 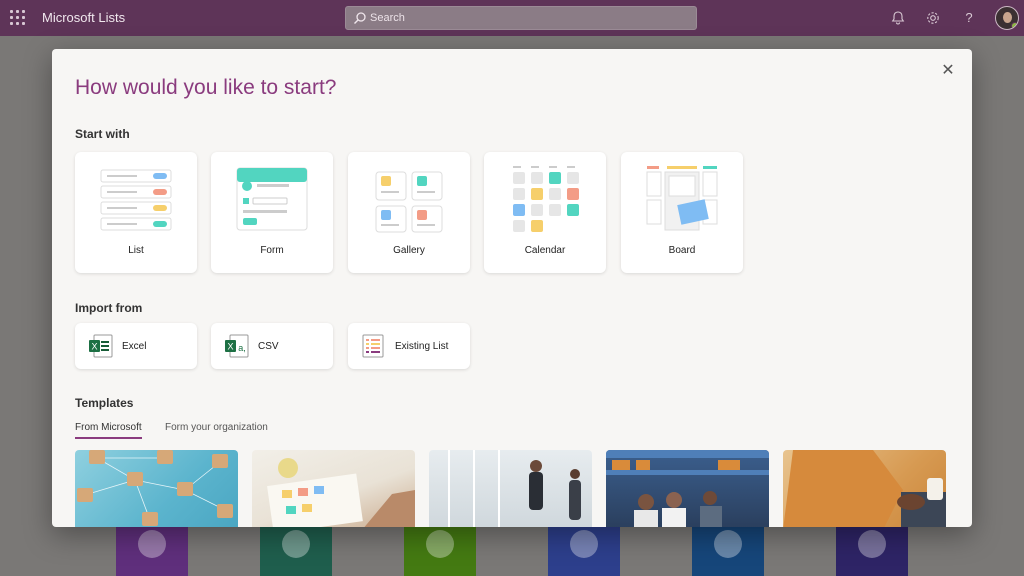 What do you see at coordinates (584, 548) in the screenshot?
I see `background-tile-bug` at bounding box center [584, 548].